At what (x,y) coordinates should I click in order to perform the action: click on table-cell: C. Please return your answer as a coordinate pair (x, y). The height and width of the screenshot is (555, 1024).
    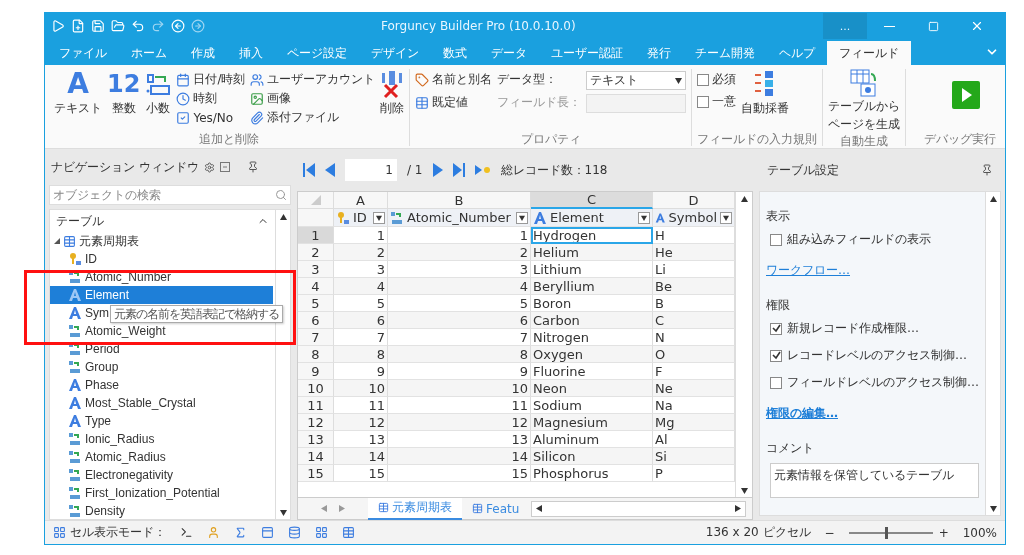
    Looking at the image, I should click on (694, 320).